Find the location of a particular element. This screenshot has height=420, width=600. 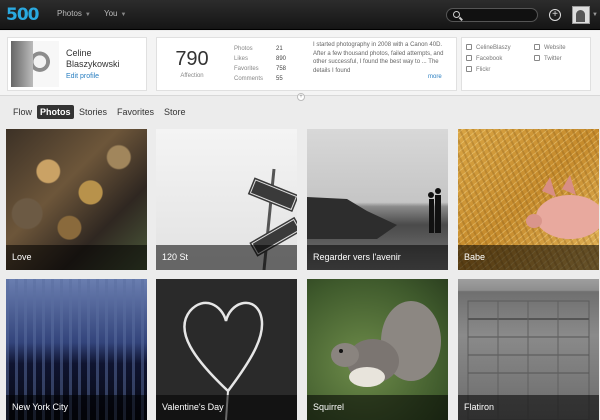

upload-plus-icon: + is located at coordinates (555, 15).